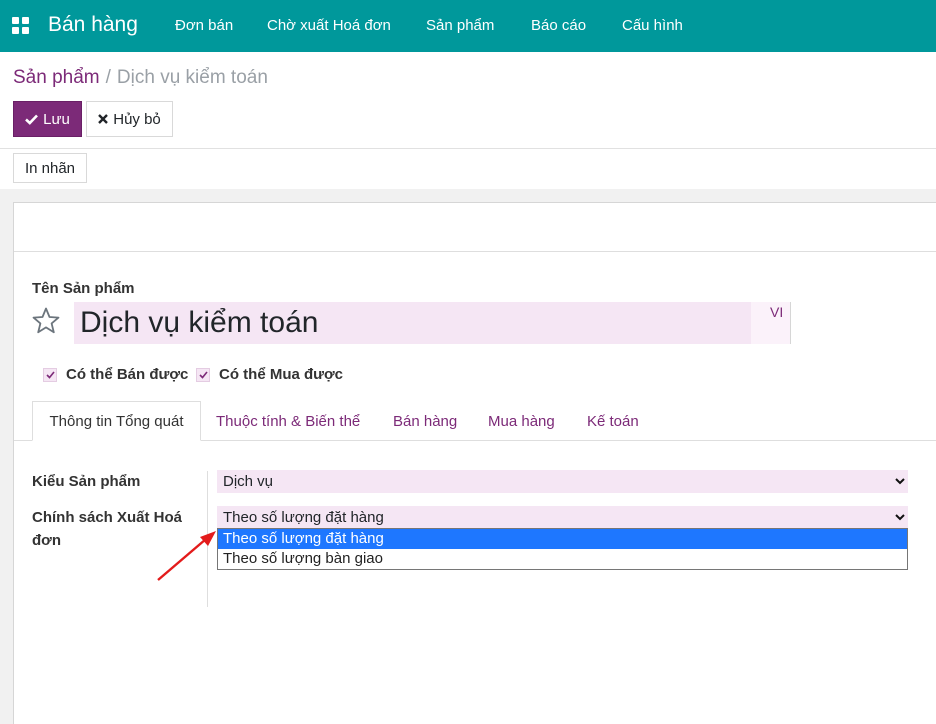 This screenshot has height=724, width=936. I want to click on nav-item-to-invoice: Chờ xuất Hoá đơn, so click(329, 25).